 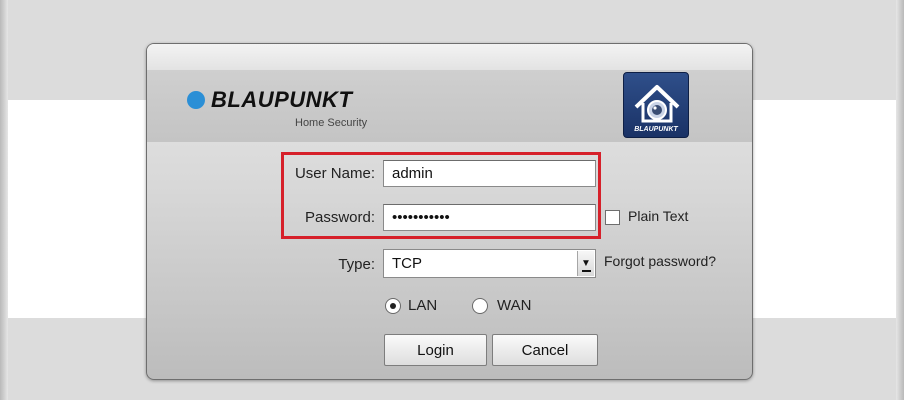 What do you see at coordinates (480, 306) in the screenshot?
I see `wan-radio` at bounding box center [480, 306].